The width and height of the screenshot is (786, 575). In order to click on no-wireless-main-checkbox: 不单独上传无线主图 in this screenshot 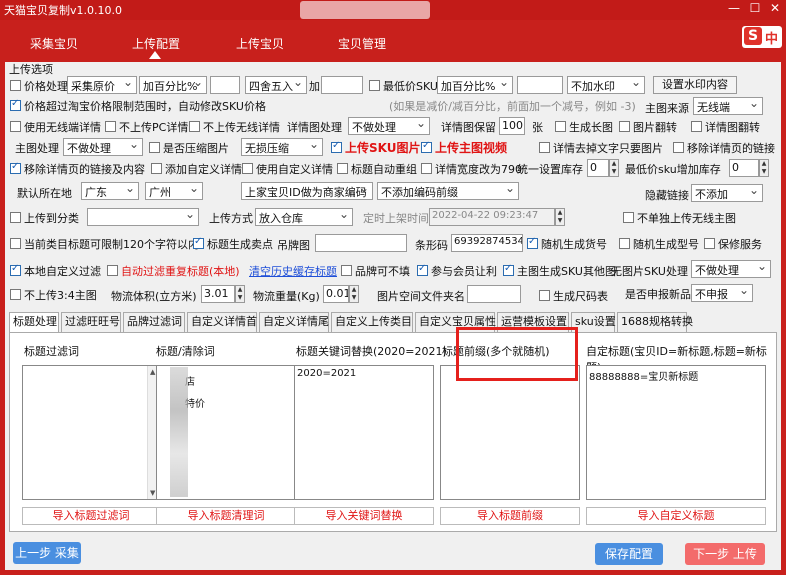, I will do `click(679, 218)`.